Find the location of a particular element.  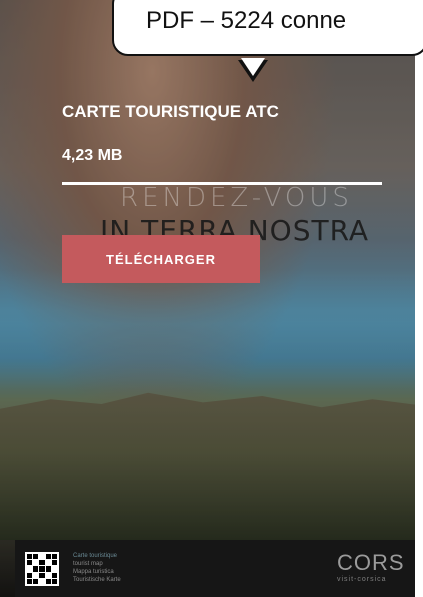

file-size: 4,23 MB is located at coordinates (92, 155).